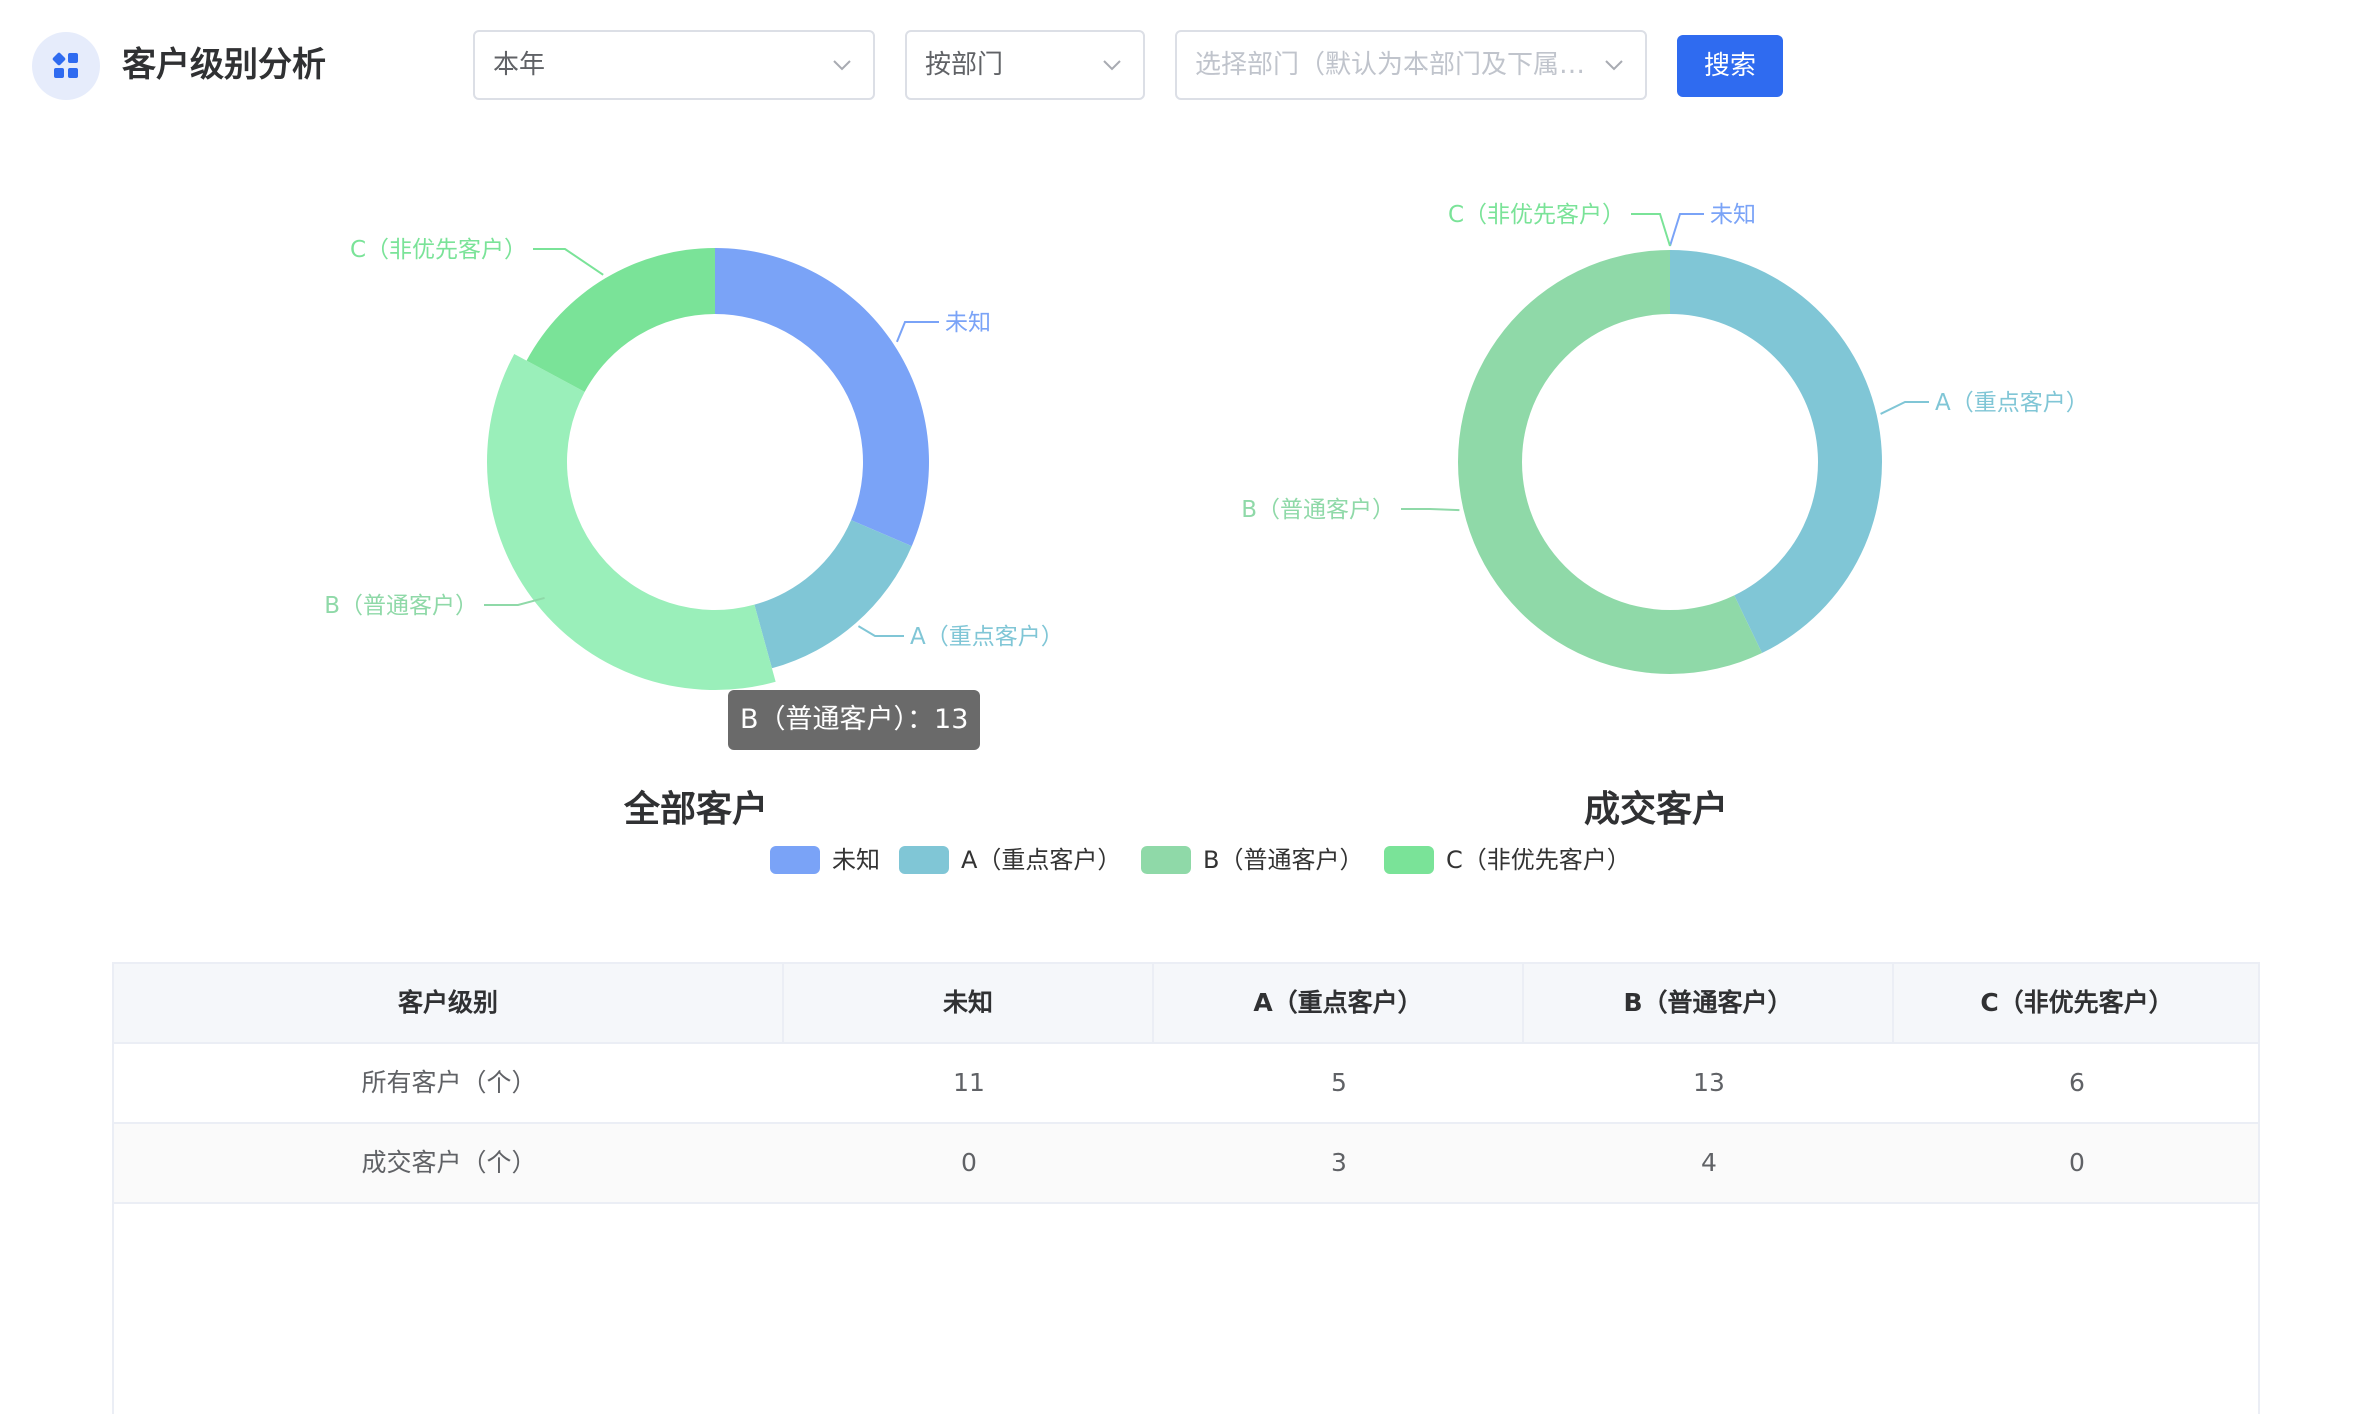 The height and width of the screenshot is (1414, 2368). I want to click on table-row: 成交客户（个） 0 3 4 0, so click(1186, 1164).